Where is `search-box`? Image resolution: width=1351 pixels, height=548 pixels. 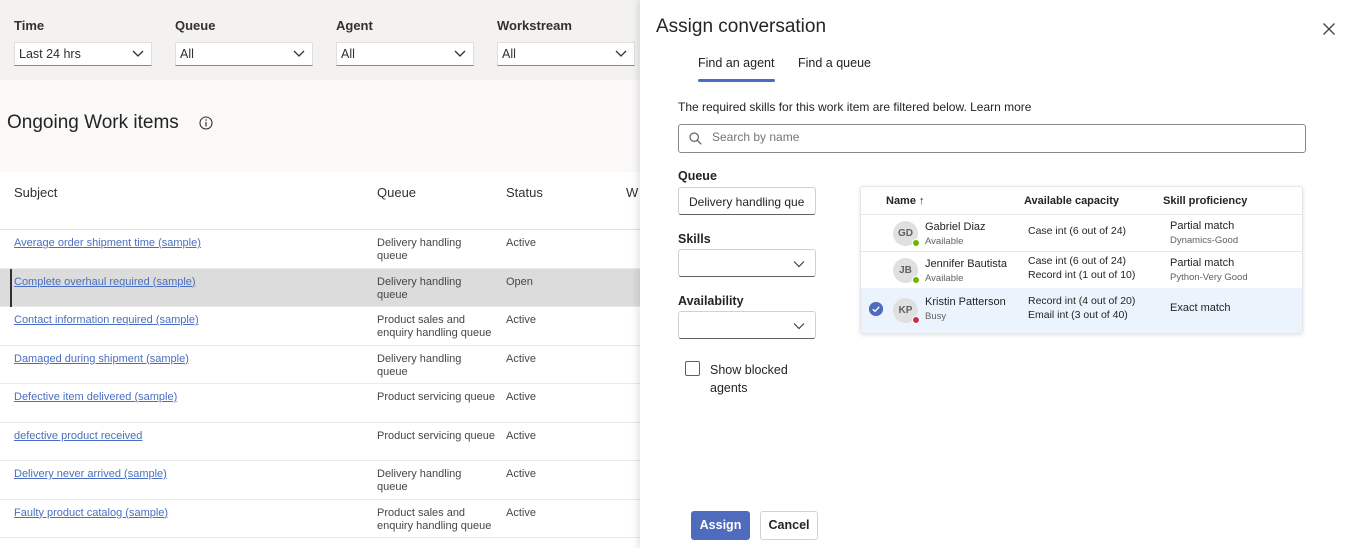 search-box is located at coordinates (992, 138).